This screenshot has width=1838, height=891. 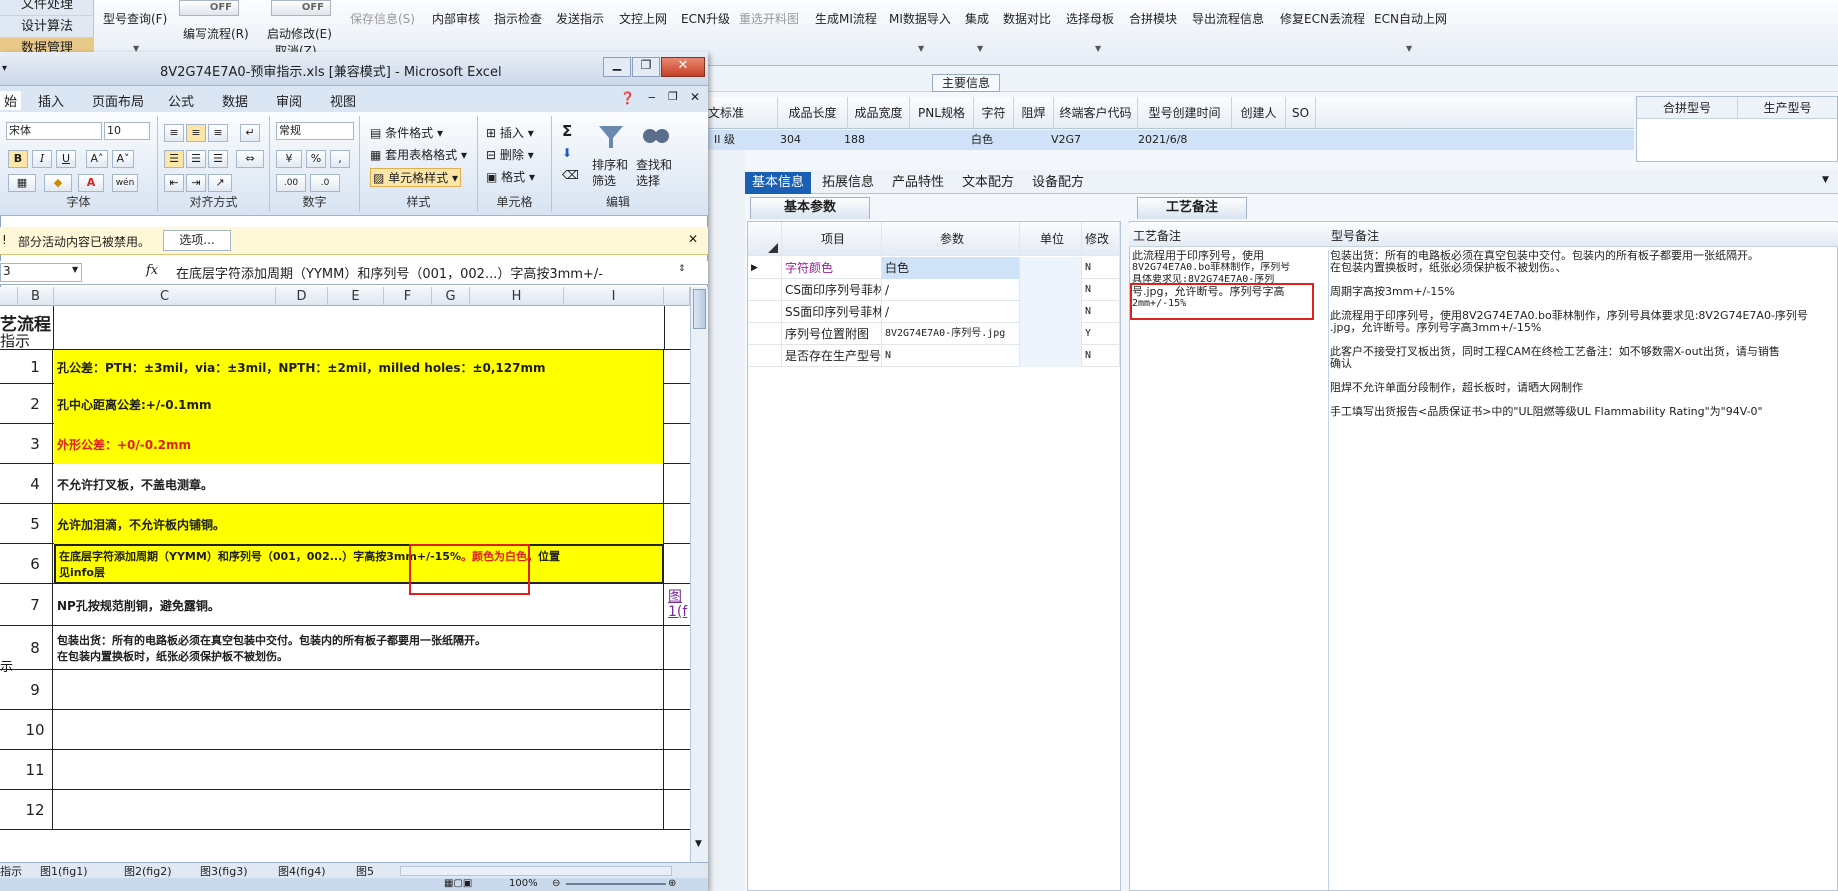 What do you see at coordinates (152, 270) in the screenshot?
I see `function-icon: fx` at bounding box center [152, 270].